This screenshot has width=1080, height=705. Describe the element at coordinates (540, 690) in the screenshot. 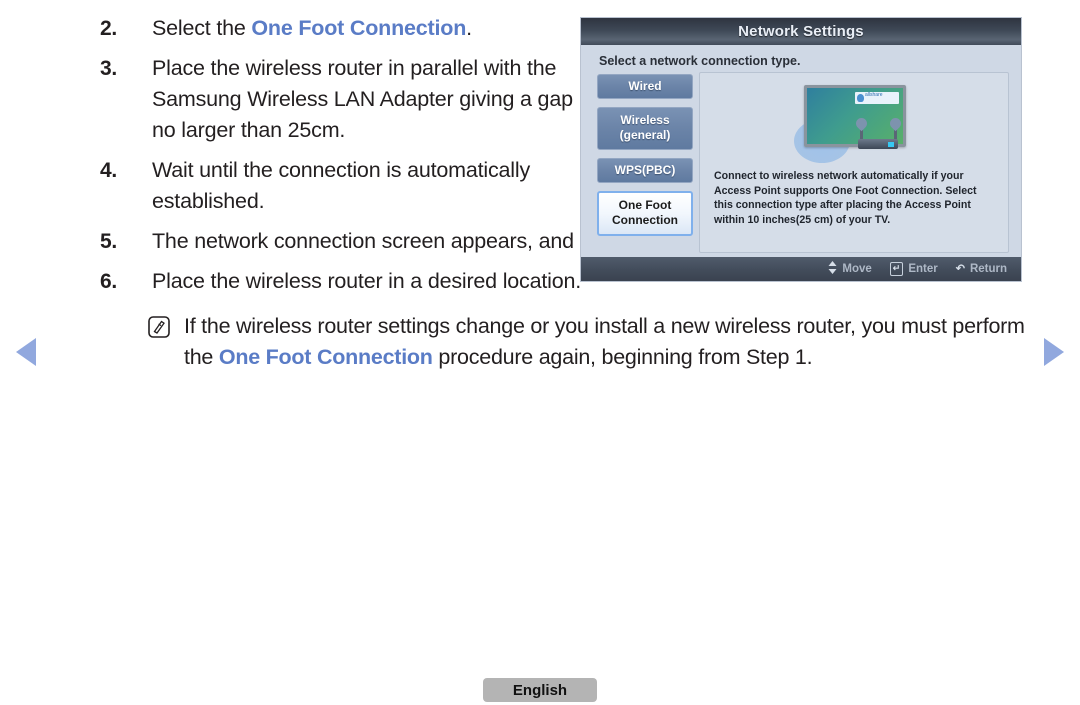

I see `language-button: English` at that location.